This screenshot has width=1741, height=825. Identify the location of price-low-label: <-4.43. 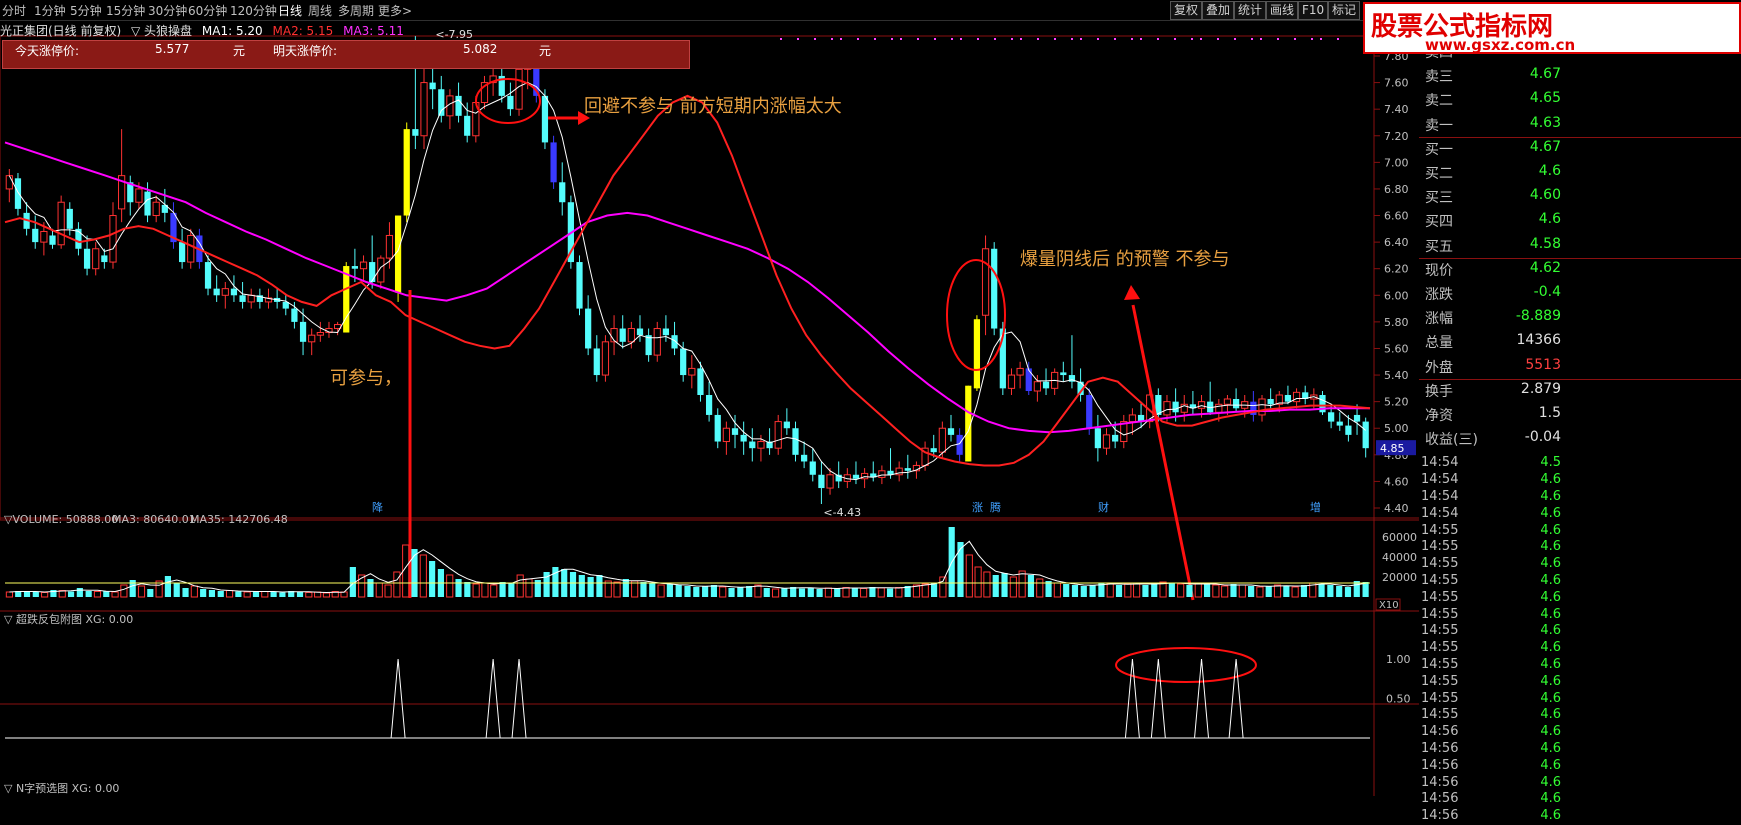
(842, 512).